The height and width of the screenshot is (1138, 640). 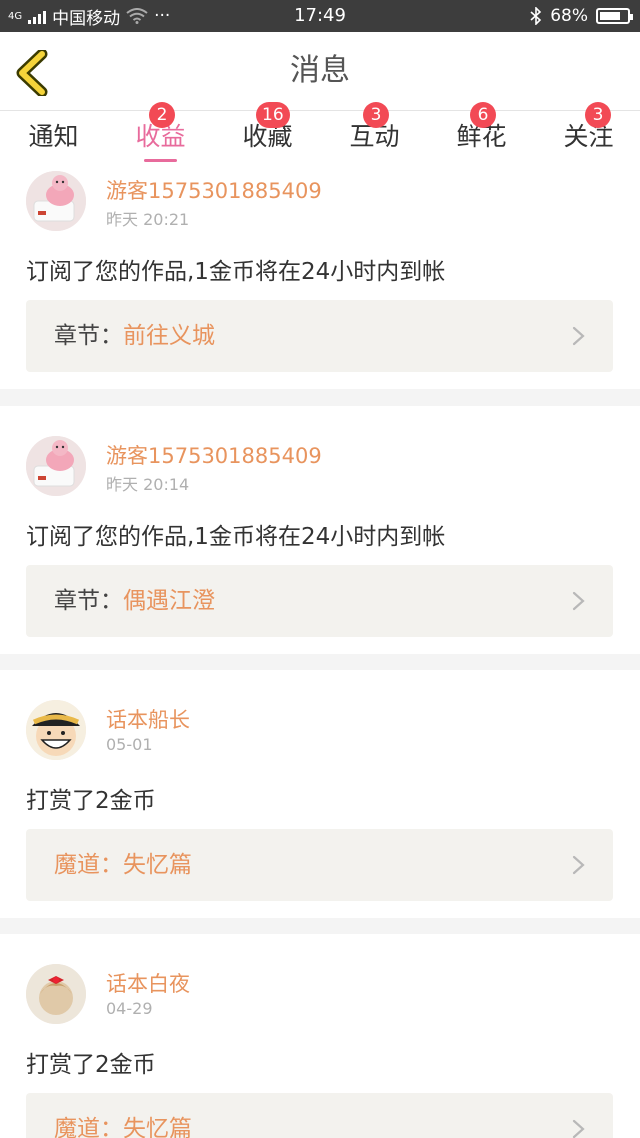 I want to click on tab-follow: 关注 3, so click(x=587, y=135).